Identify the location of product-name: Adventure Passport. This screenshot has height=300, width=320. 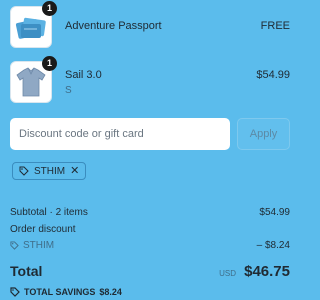
(113, 26).